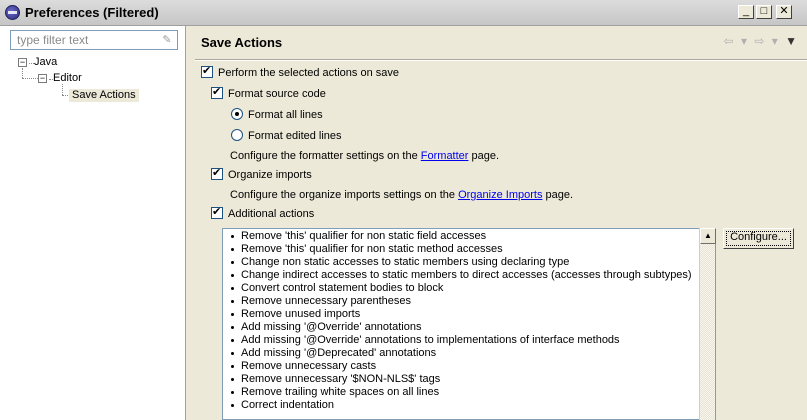 This screenshot has height=420, width=807. I want to click on title-bar: Preferences (Filtered) _ □ ✕, so click(403, 13).